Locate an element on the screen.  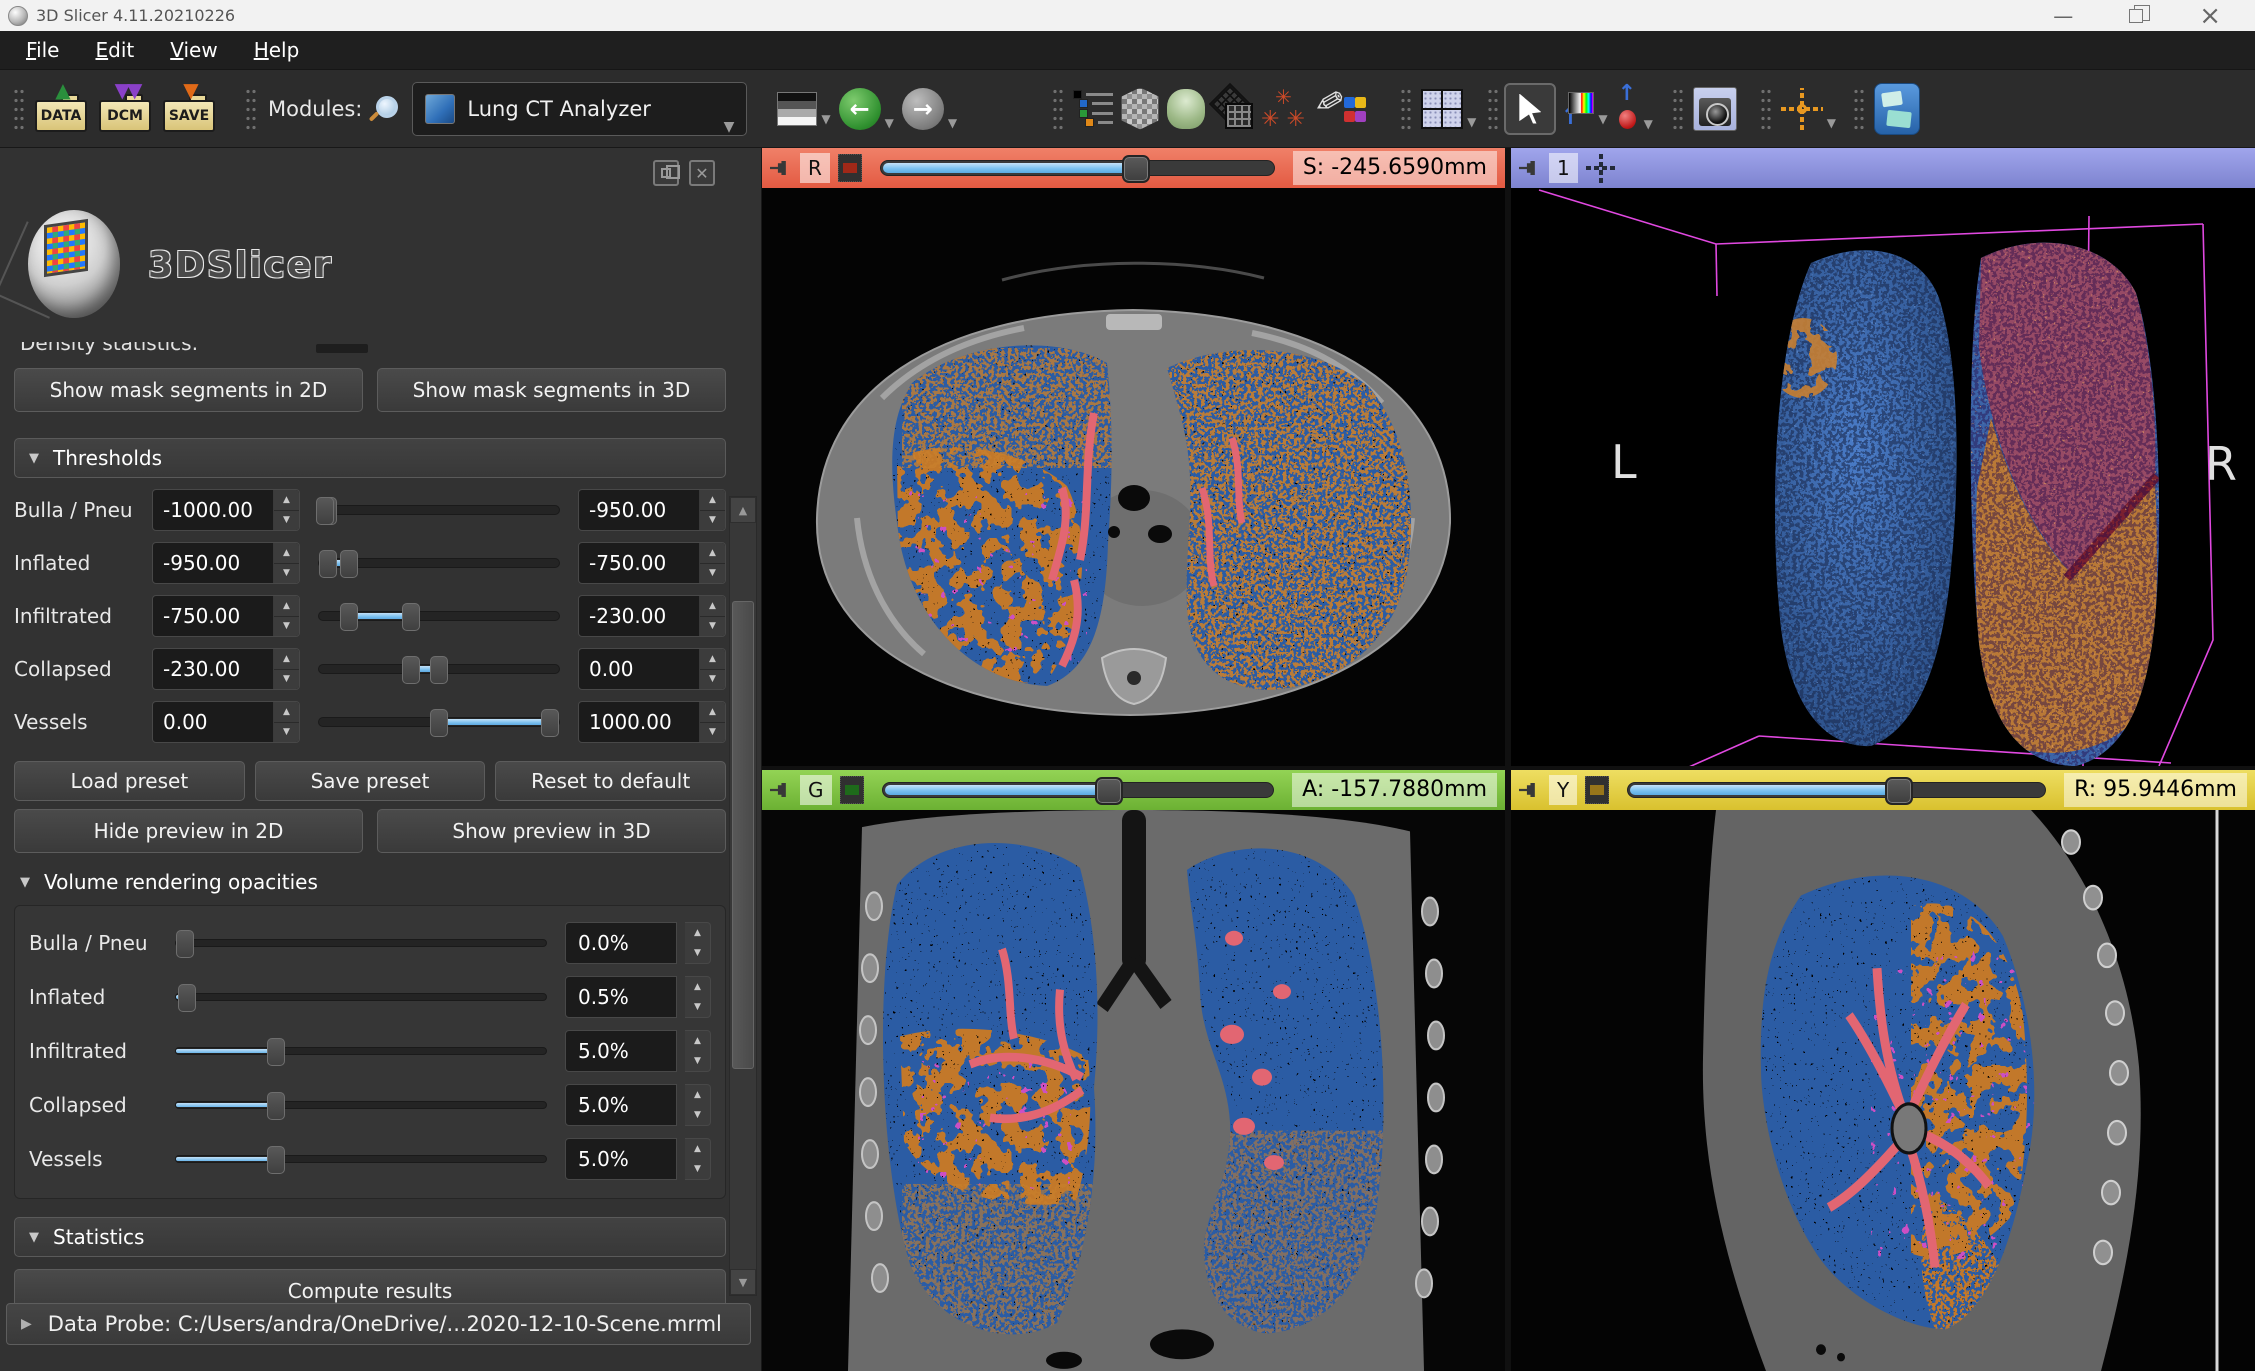
coronal-slice-image is located at coordinates (1133, 1090).